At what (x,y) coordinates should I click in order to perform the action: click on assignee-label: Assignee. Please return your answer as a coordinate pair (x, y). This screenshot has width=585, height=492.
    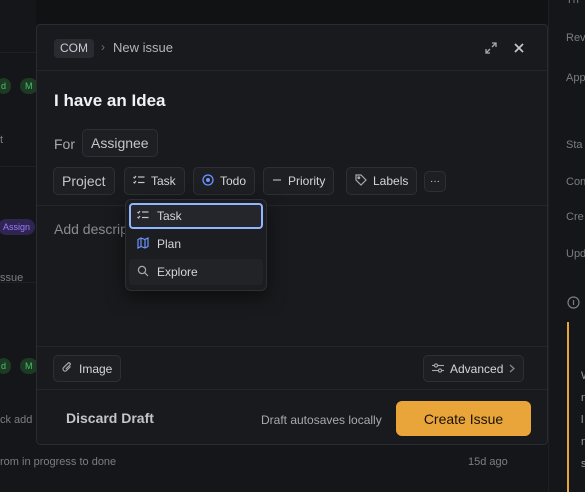
    Looking at the image, I should click on (120, 143).